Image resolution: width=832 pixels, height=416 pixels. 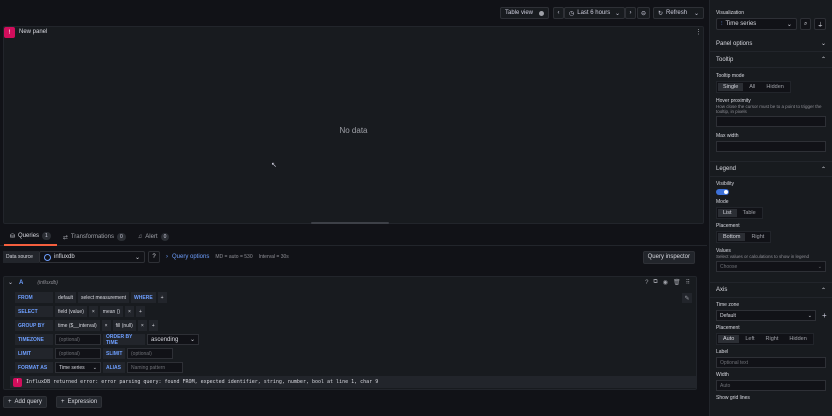 What do you see at coordinates (725, 59) in the screenshot?
I see `tooltip-title: Tooltip` at bounding box center [725, 59].